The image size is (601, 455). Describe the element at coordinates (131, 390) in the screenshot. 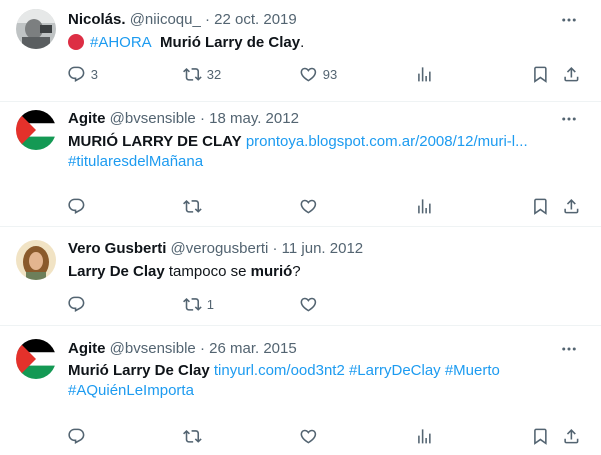

I see `hashtag: #AQuiénLeImporta` at that location.